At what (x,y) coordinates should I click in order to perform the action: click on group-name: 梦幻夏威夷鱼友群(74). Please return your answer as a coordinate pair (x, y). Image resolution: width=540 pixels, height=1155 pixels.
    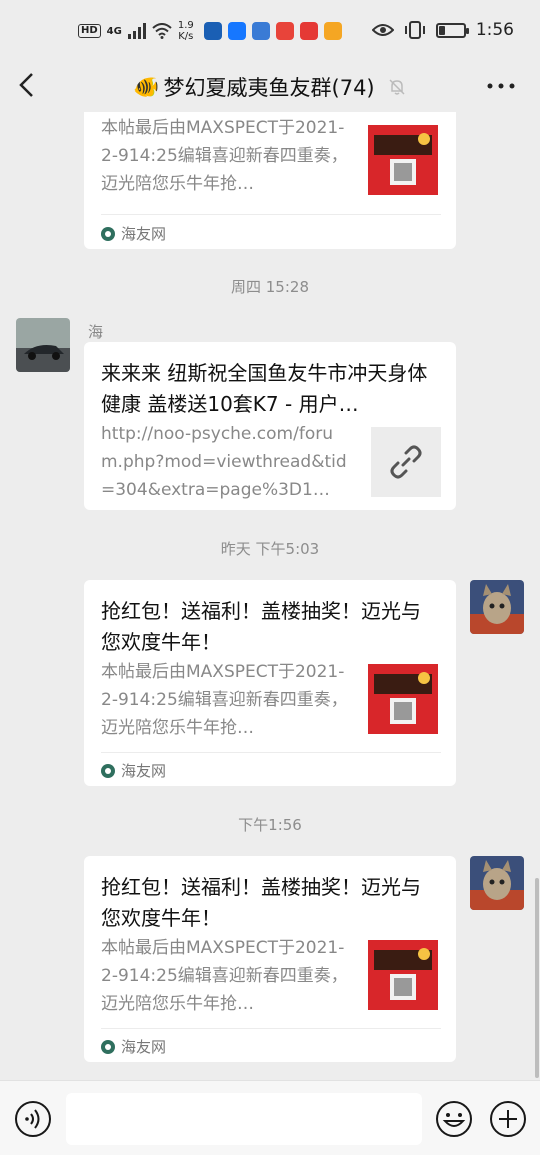
    Looking at the image, I should click on (269, 88).